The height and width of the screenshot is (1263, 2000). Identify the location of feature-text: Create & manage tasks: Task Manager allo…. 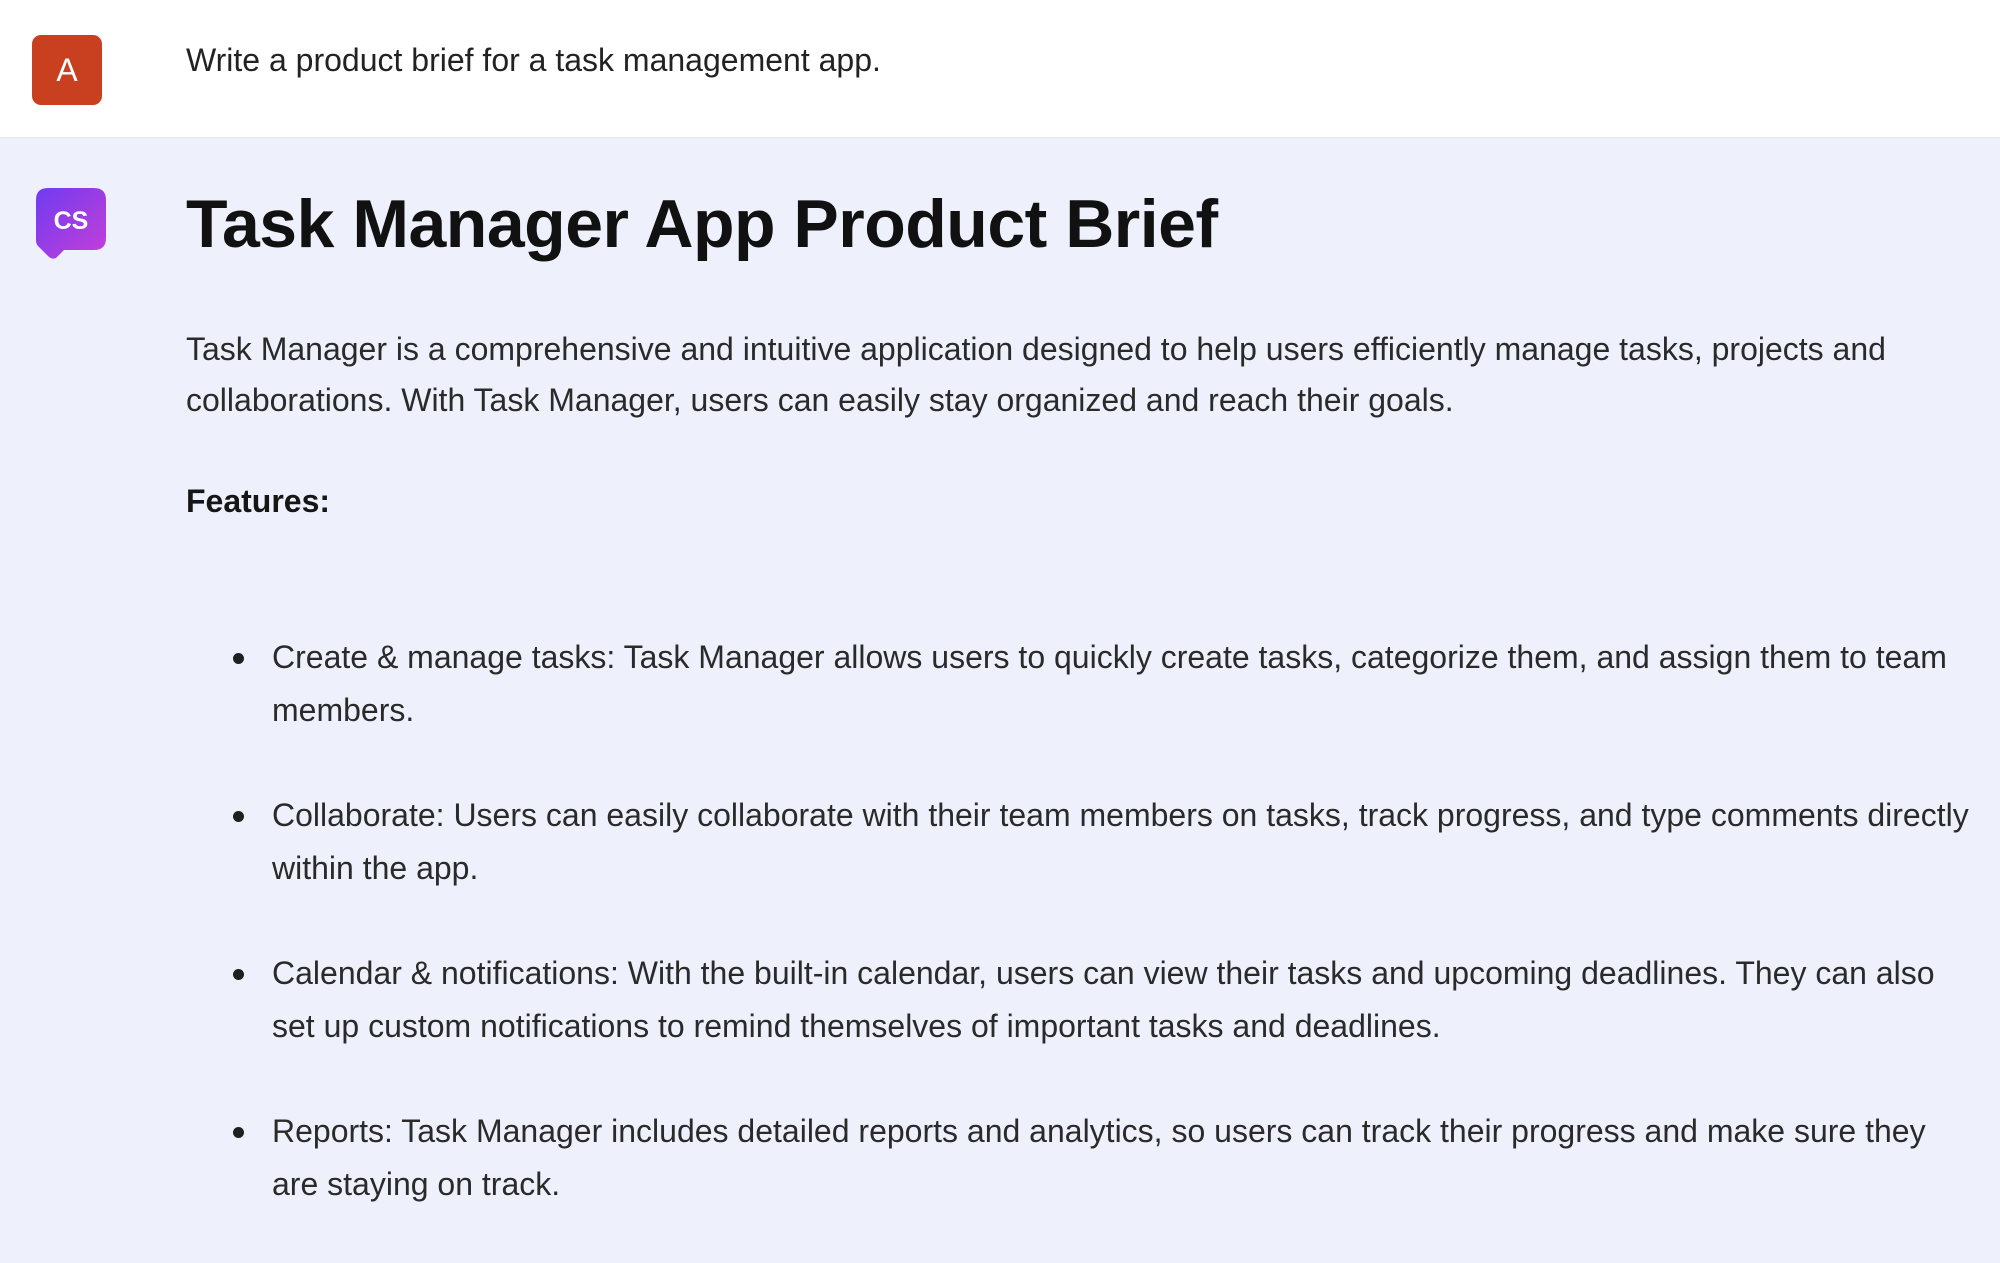
(1109, 683).